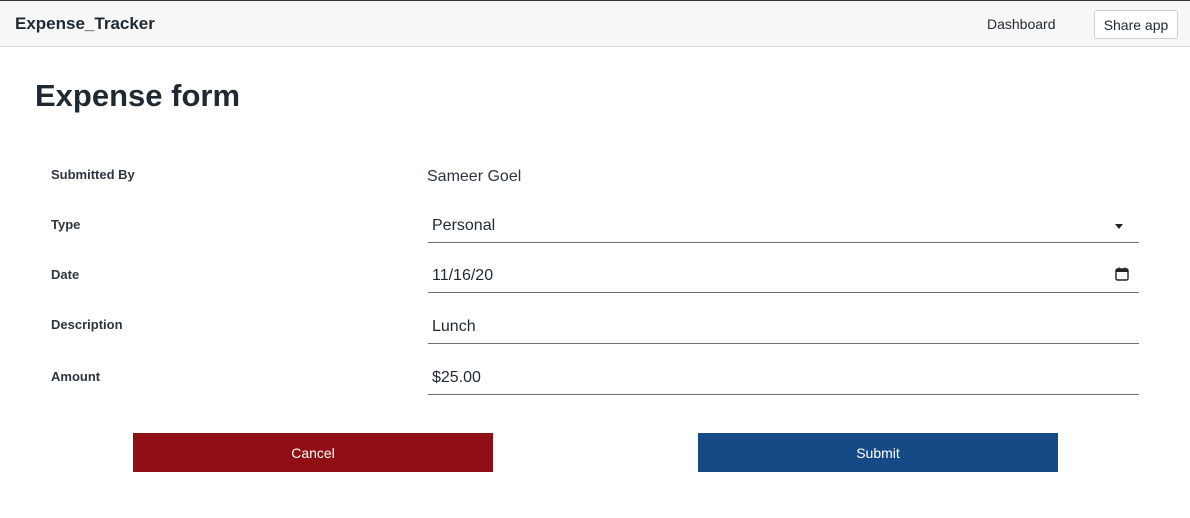 The width and height of the screenshot is (1190, 518). Describe the element at coordinates (93, 174) in the screenshot. I see `submitted-by-label: Submitted By` at that location.